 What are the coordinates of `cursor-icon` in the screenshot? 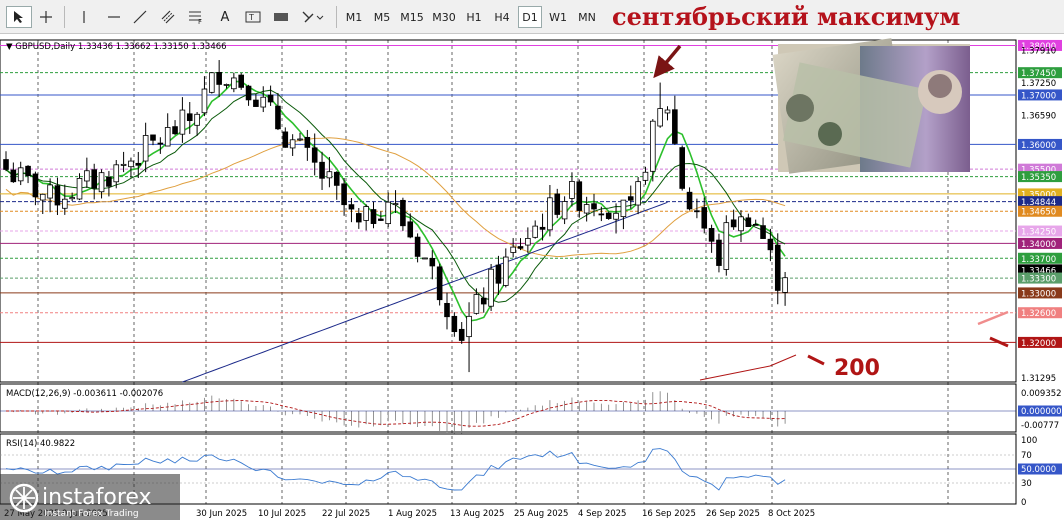 It's located at (19, 17).